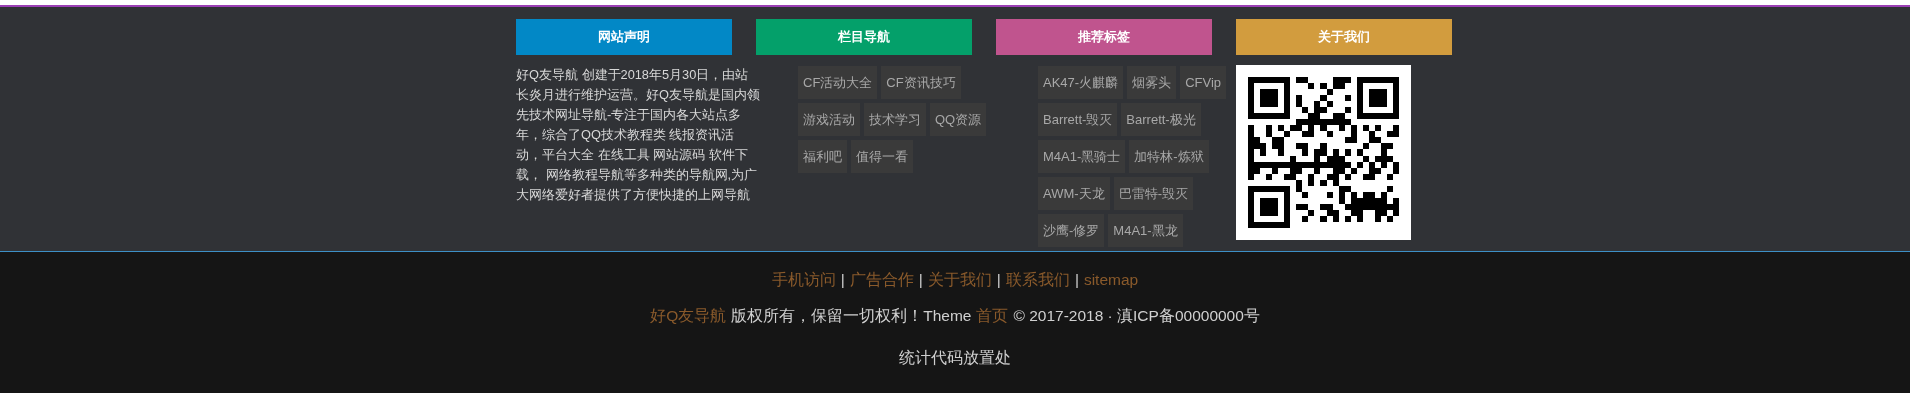  What do you see at coordinates (1081, 82) in the screenshot?
I see `tag-link: AK47-火麒麟` at bounding box center [1081, 82].